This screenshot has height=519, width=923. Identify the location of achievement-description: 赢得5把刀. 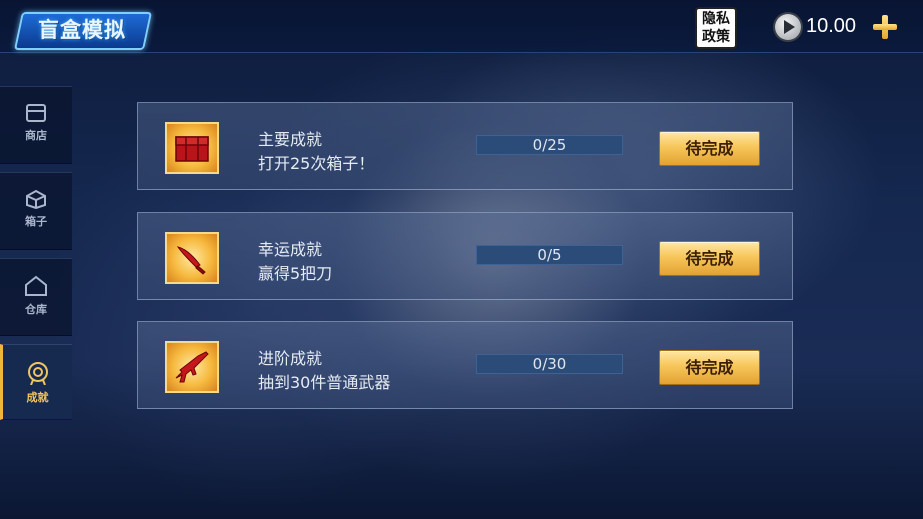
(295, 273).